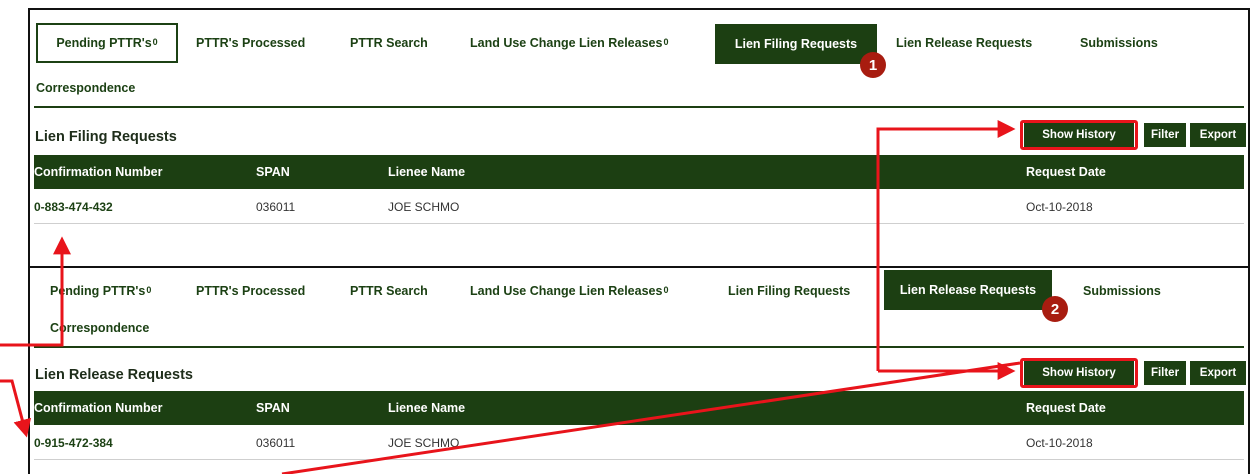 The width and height of the screenshot is (1256, 474). What do you see at coordinates (16, 408) in the screenshot?
I see `arrow-to-lien-release-confirmation` at bounding box center [16, 408].